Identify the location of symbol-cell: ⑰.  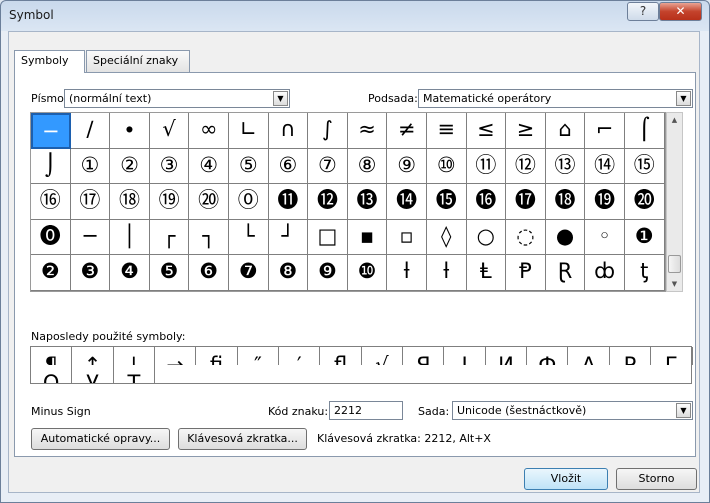
(90, 202).